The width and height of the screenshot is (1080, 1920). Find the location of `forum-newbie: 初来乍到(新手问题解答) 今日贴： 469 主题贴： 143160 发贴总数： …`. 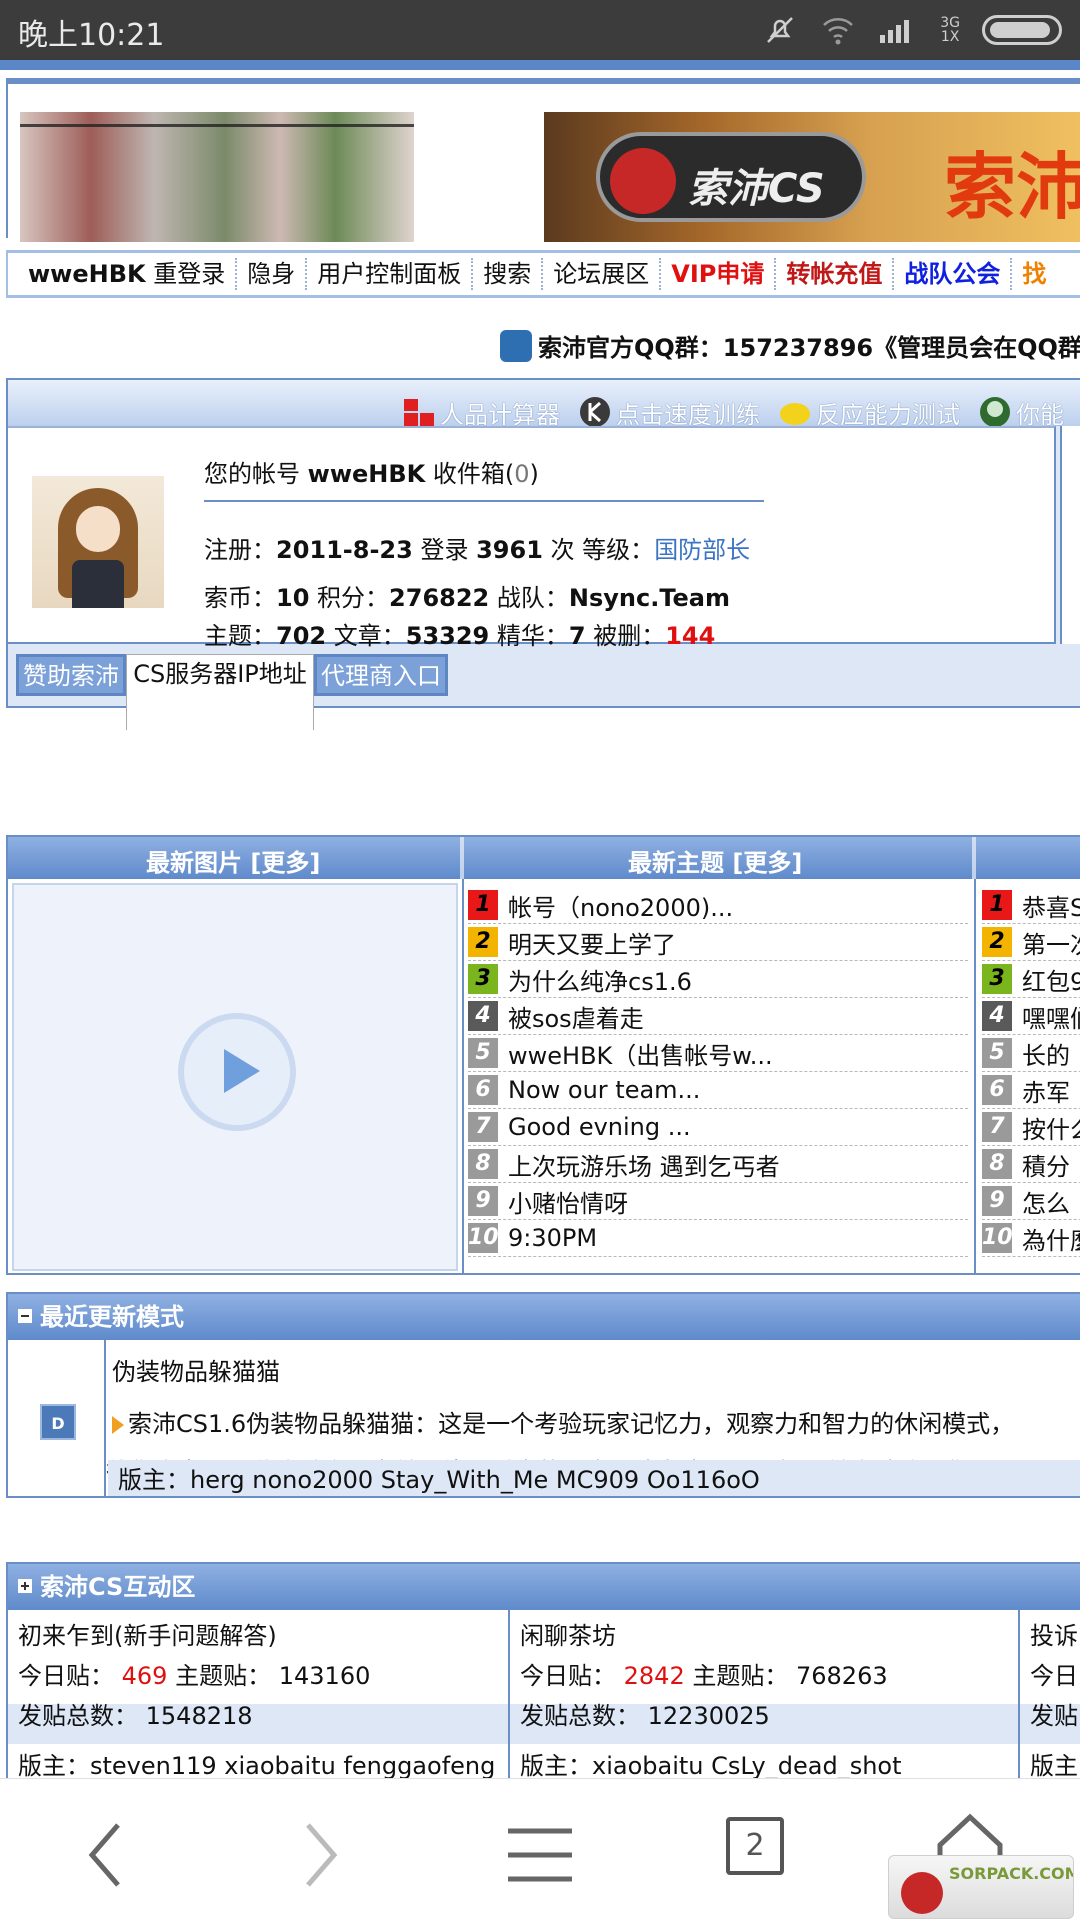

forum-newbie: 初来乍到(新手问题解答) 今日贴： 469 主题贴： 143160 发贴总数： … is located at coordinates (258, 1694).